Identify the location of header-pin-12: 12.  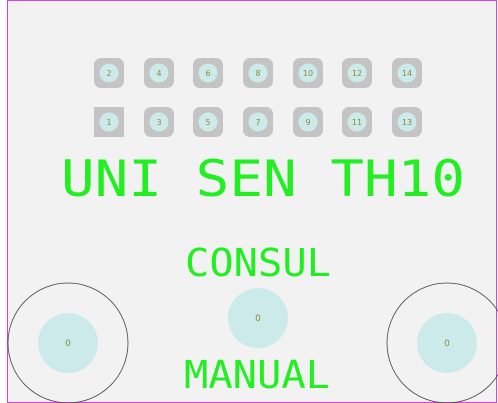
(357, 73).